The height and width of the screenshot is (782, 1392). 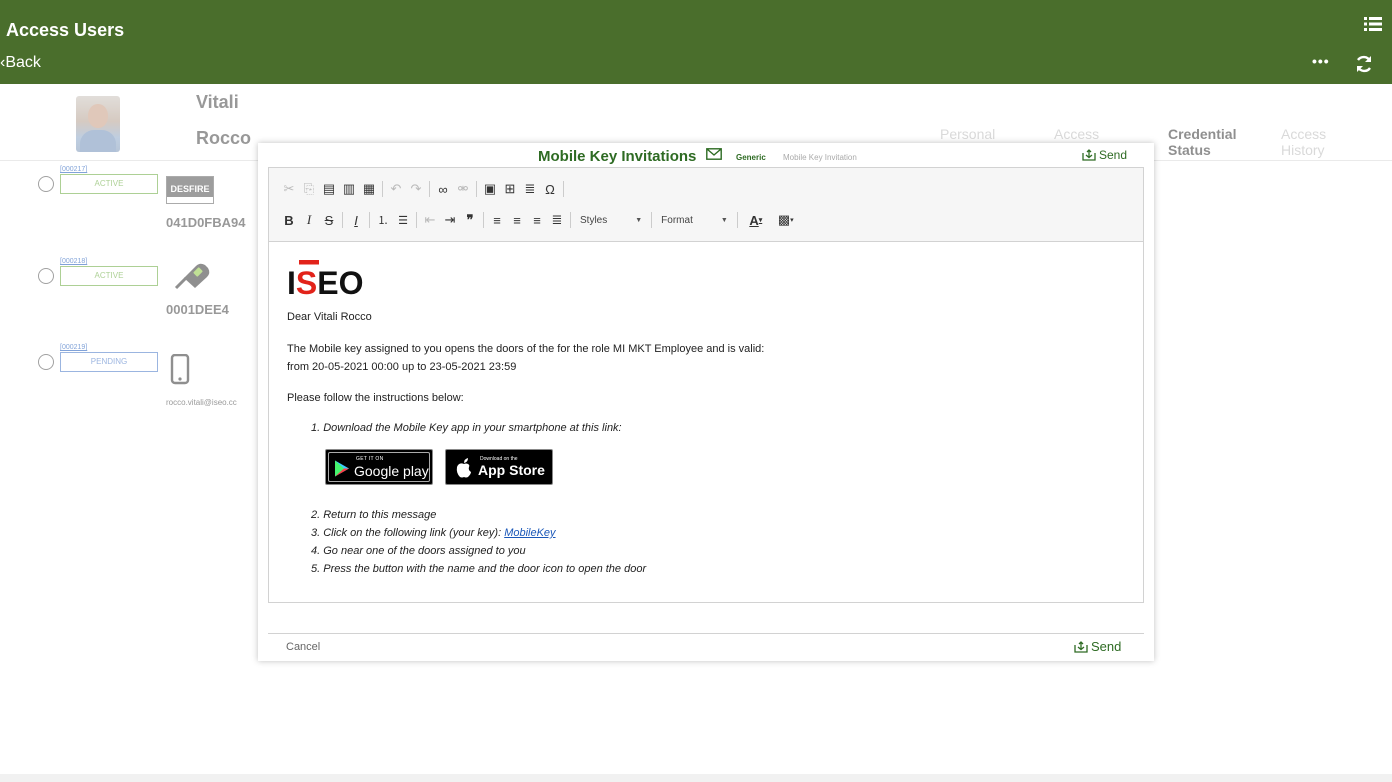 I want to click on svg-text: ISEO, so click(x=325, y=281).